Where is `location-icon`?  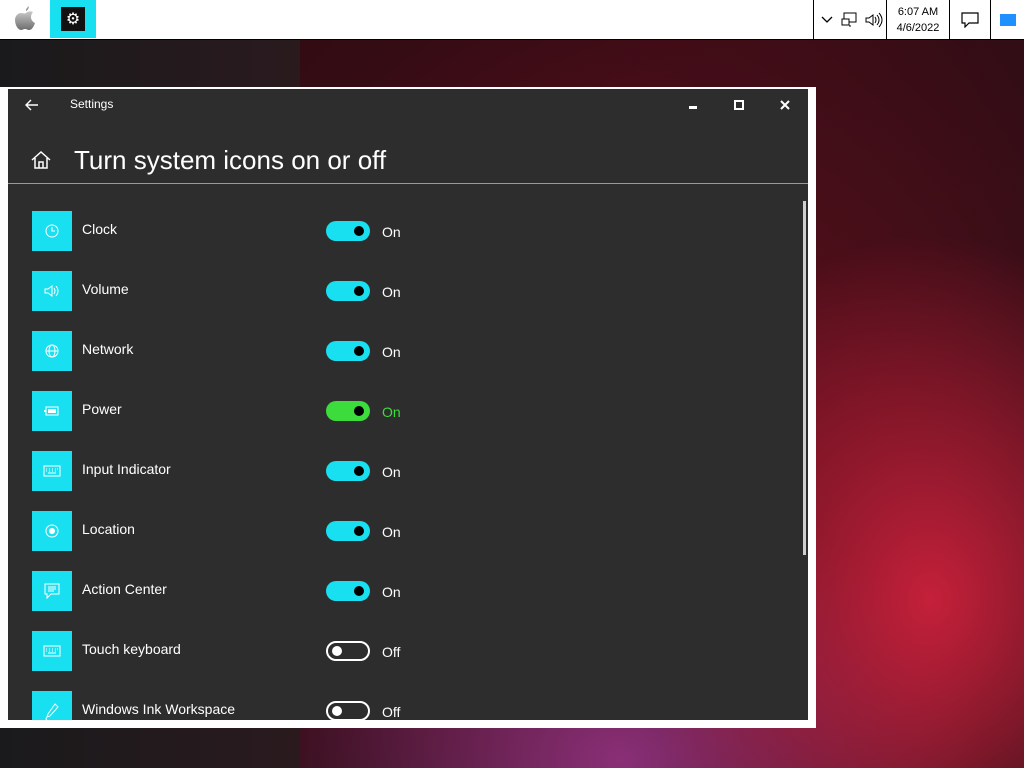
location-icon is located at coordinates (52, 531).